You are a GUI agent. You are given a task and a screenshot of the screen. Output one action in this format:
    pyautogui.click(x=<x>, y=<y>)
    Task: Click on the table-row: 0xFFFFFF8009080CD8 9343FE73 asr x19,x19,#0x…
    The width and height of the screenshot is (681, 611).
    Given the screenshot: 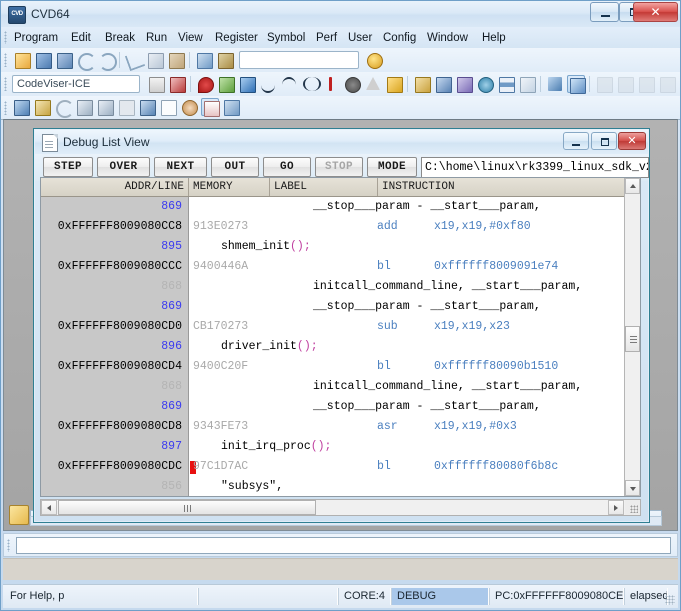 What is the action you would take?
    pyautogui.click(x=333, y=427)
    